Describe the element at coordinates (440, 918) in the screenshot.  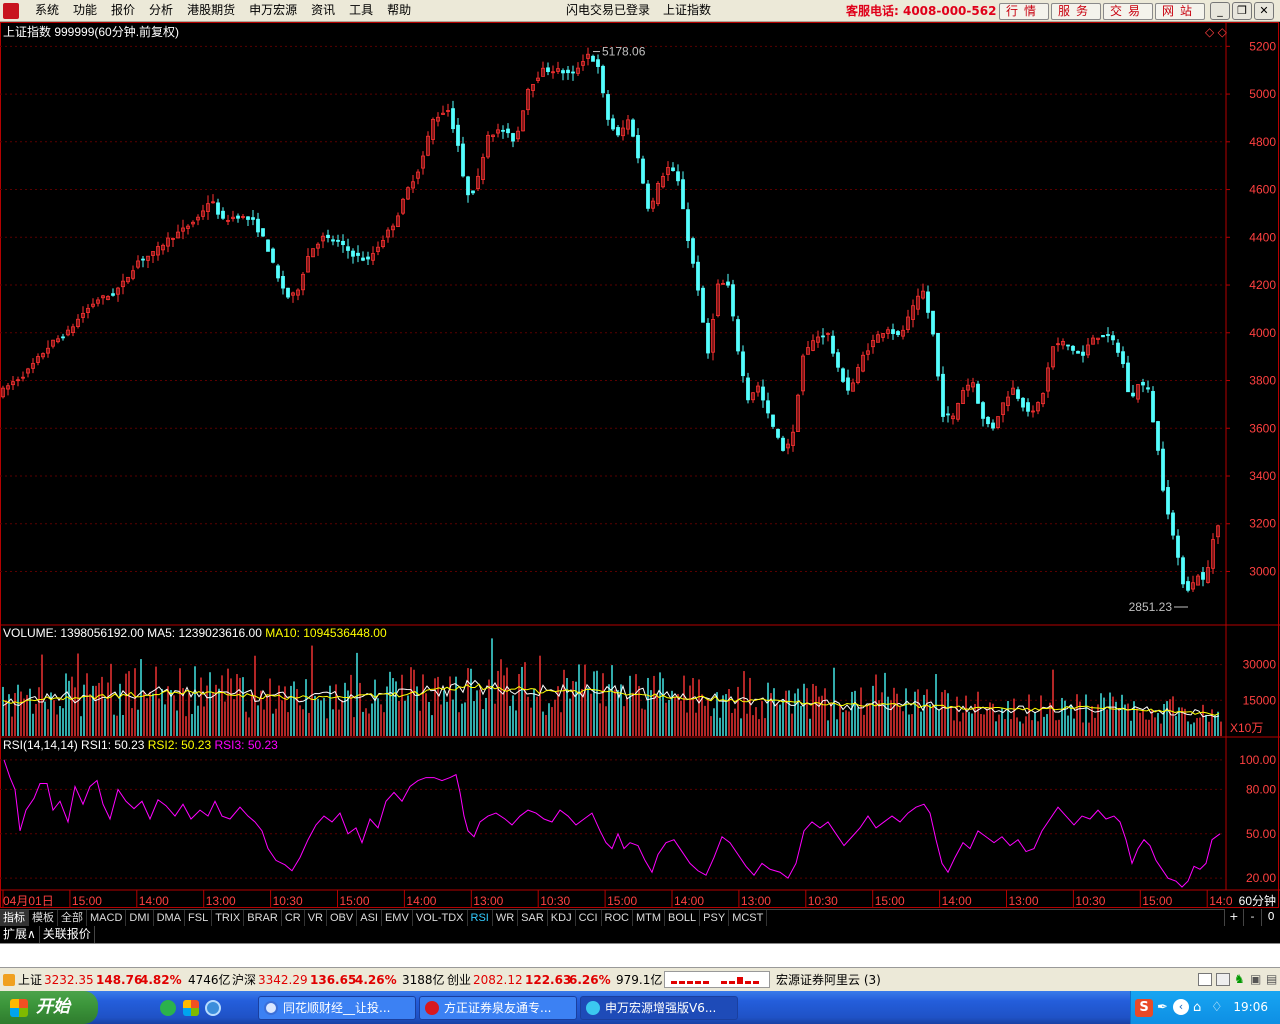
I see `indicator-tab-vol-tdx: VOL-TDX` at that location.